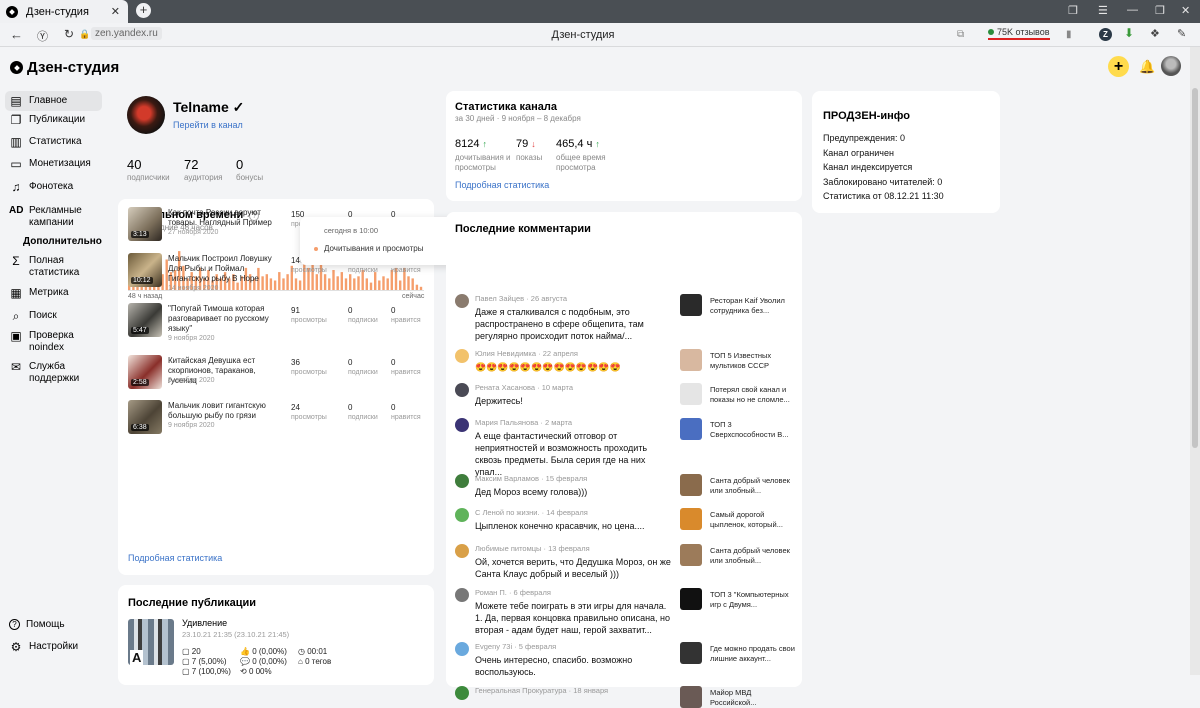 The image size is (1200, 708). I want to click on sidebar-item-4: ▭ Монетизация, so click(53, 164).